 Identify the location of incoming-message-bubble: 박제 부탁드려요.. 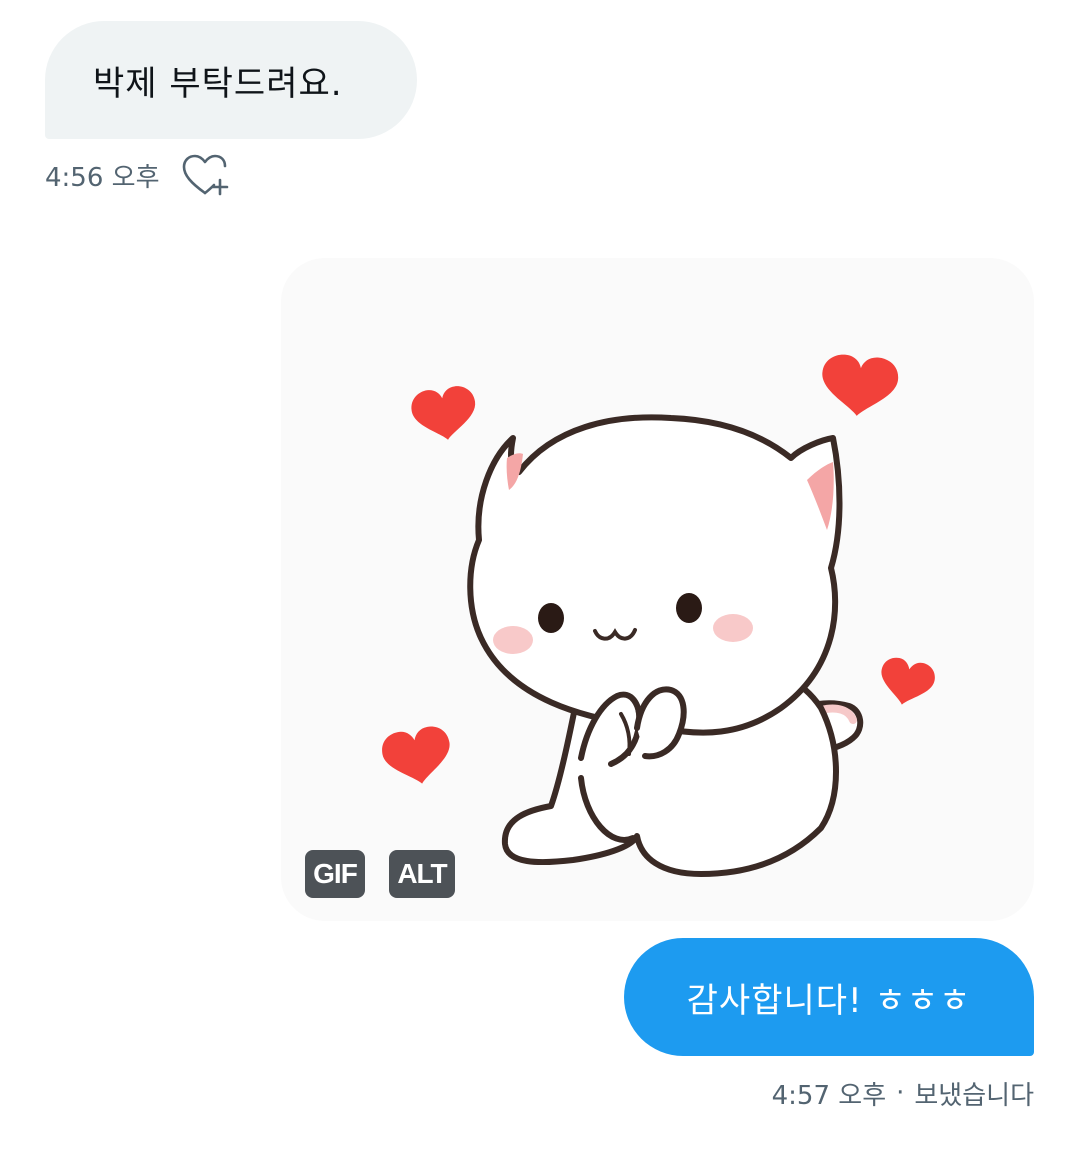
(231, 80).